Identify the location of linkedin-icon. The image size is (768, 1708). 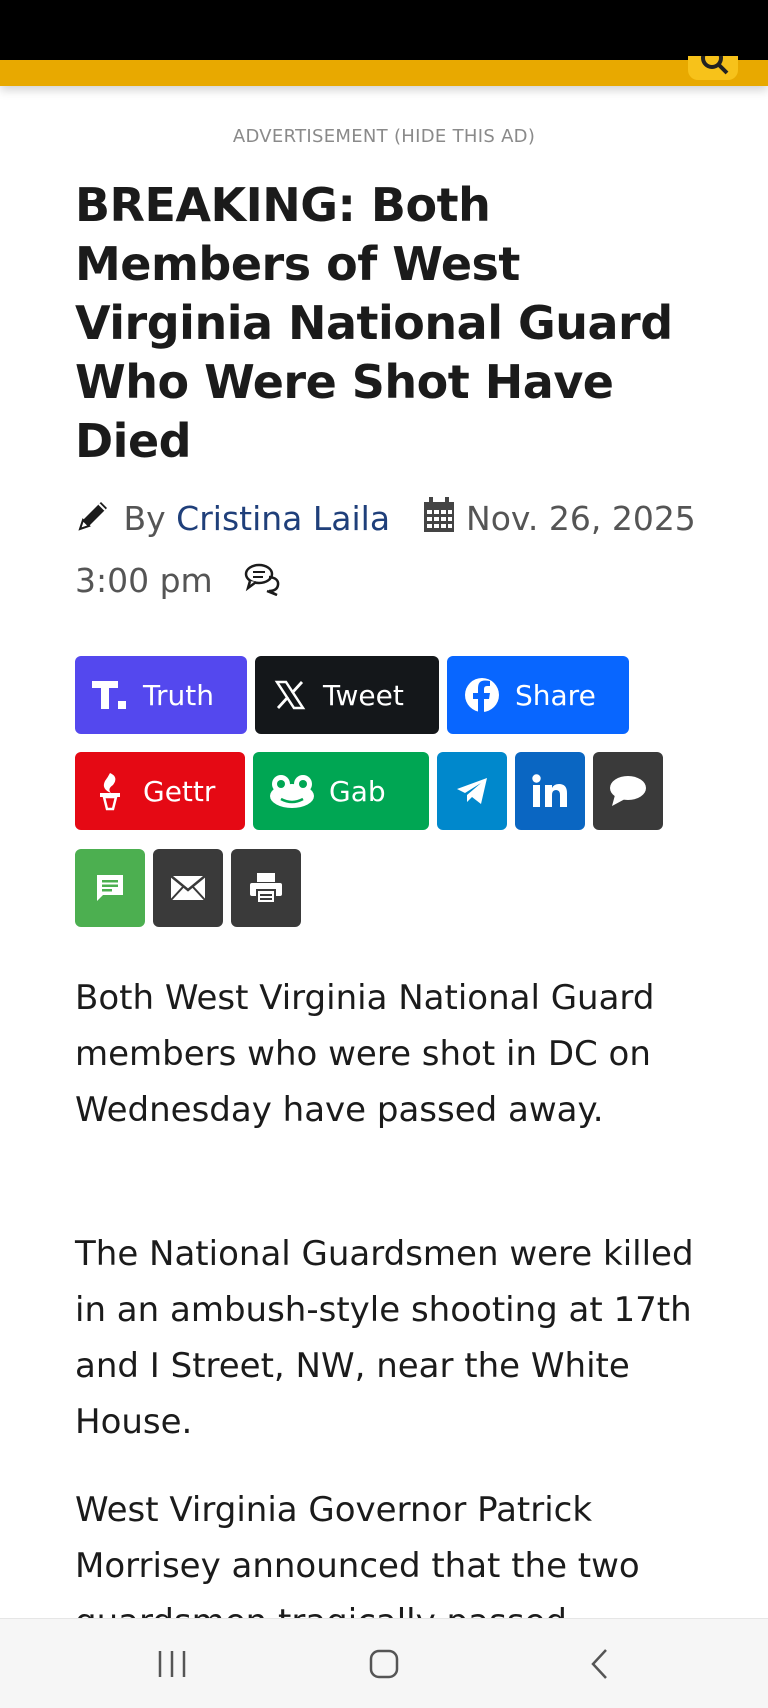
(550, 791).